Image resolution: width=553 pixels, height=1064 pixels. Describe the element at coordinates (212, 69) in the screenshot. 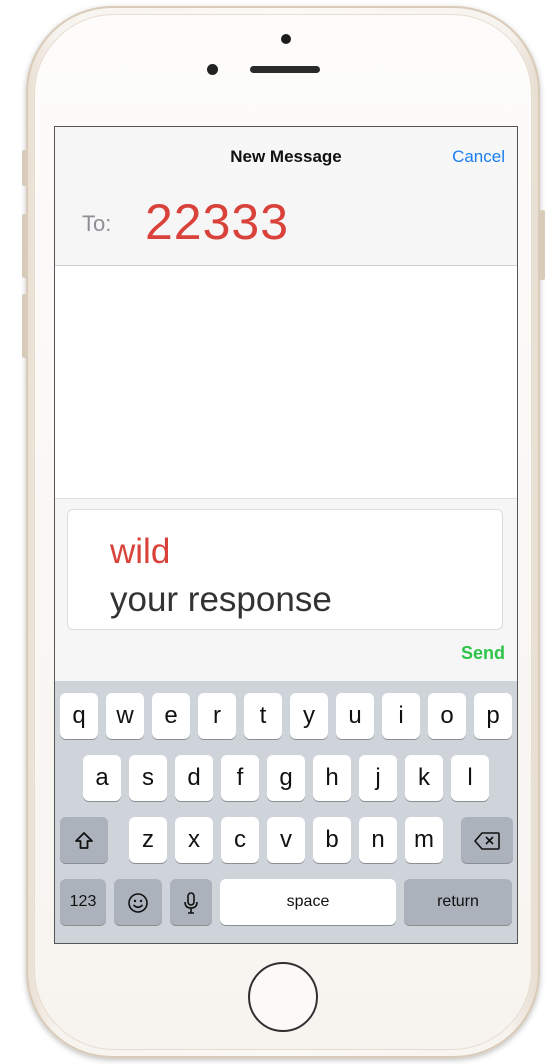

I see `sensor-icon` at that location.